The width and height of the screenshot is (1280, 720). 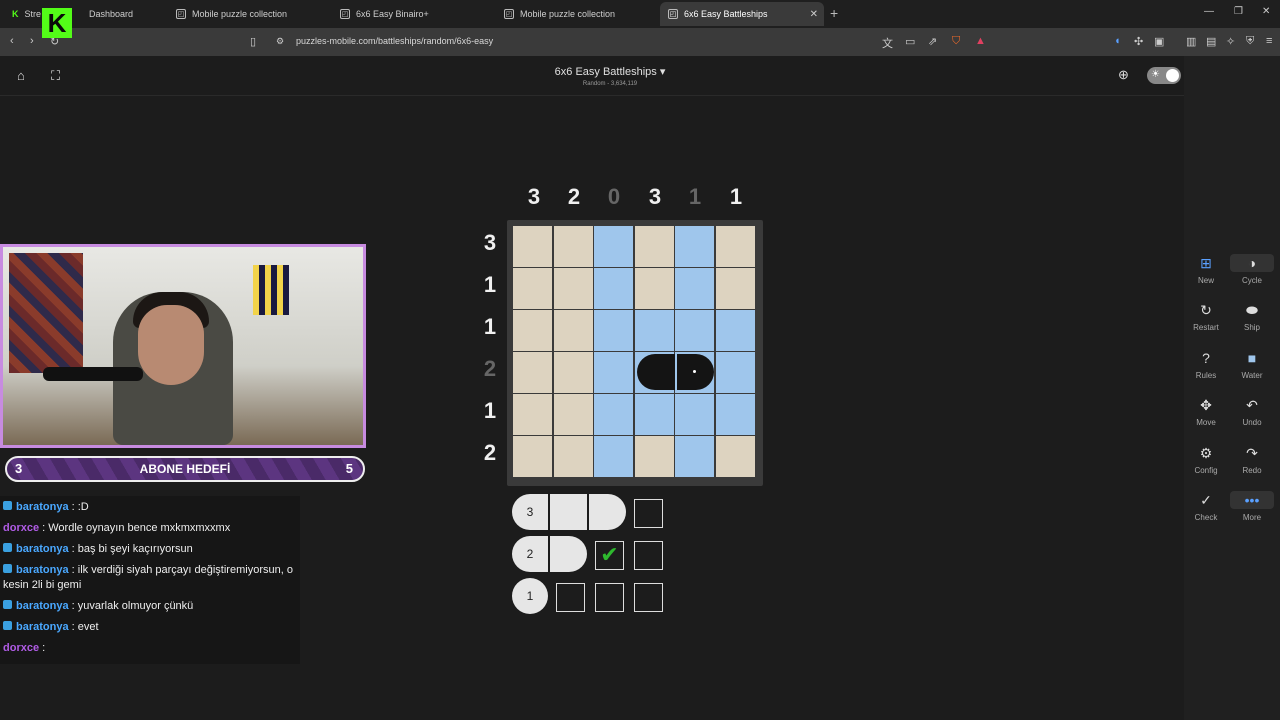 I want to click on back-icon: ‹, so click(x=12, y=41).